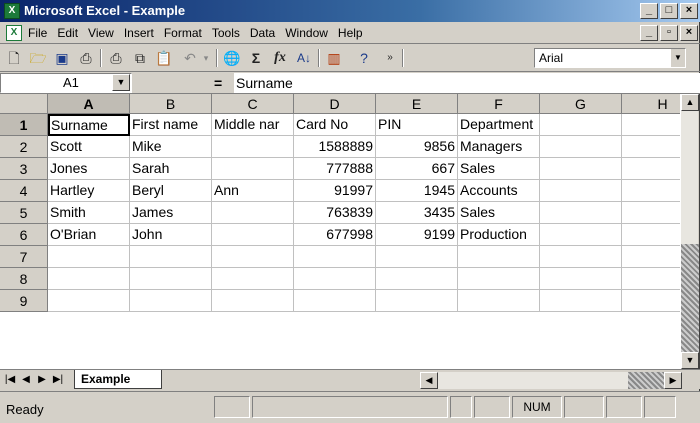  What do you see at coordinates (350, 11) in the screenshot?
I see `title-bar: X Microsoft Excel - Example _ □ ×` at bounding box center [350, 11].